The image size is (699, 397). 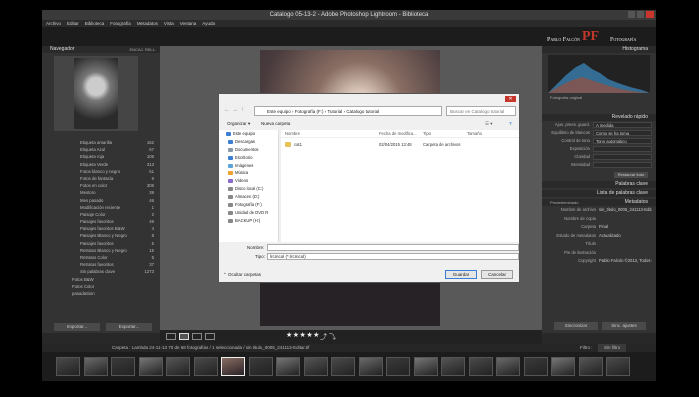 I want to click on collection-item: Fotos B&W, so click(x=101, y=279).